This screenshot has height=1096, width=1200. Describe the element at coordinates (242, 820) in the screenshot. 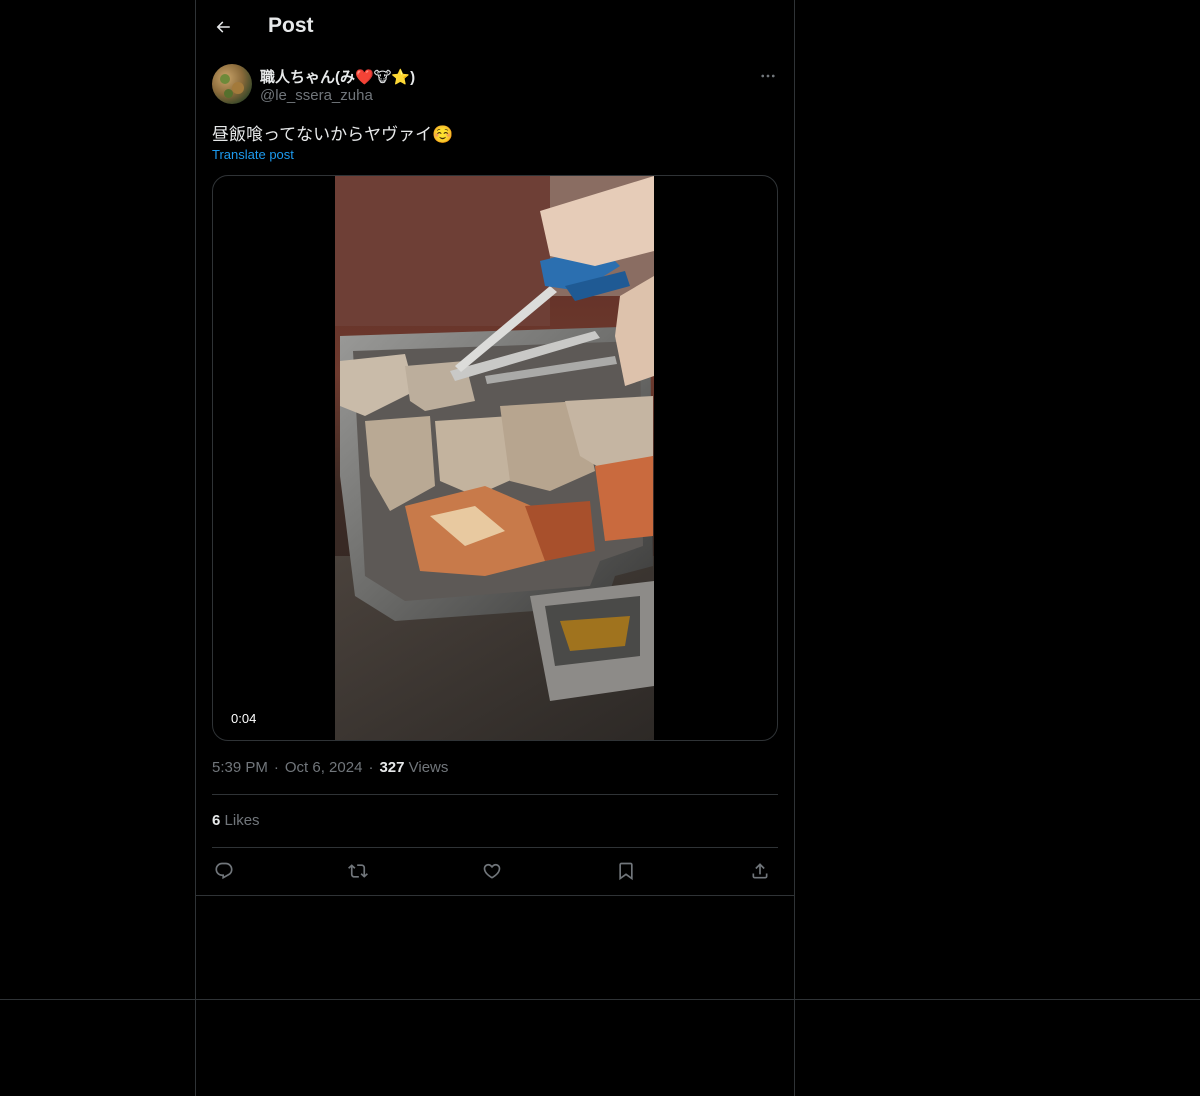

I see `likes-label: Likes` at that location.